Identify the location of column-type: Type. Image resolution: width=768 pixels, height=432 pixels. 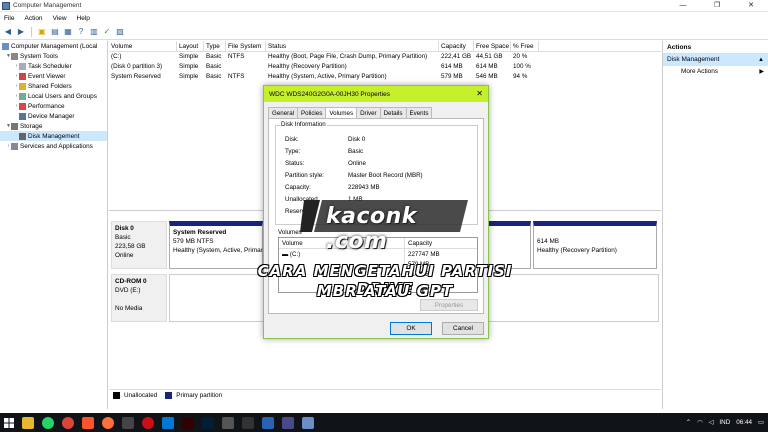
(215, 46).